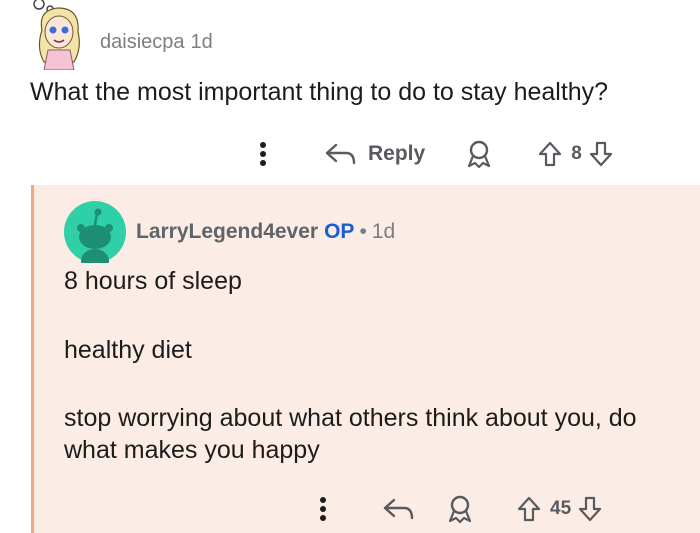  What do you see at coordinates (339, 231) in the screenshot?
I see `op-badge: OP` at bounding box center [339, 231].